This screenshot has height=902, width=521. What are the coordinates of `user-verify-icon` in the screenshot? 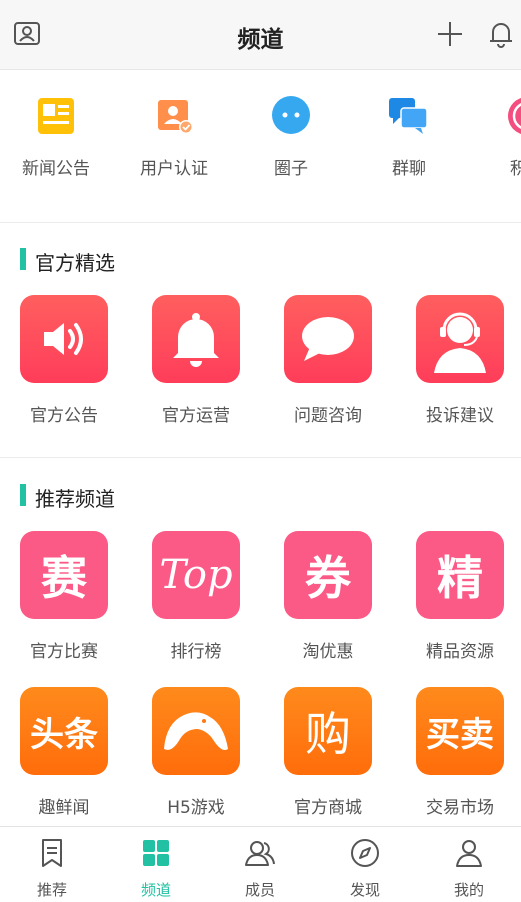 It's located at (174, 116).